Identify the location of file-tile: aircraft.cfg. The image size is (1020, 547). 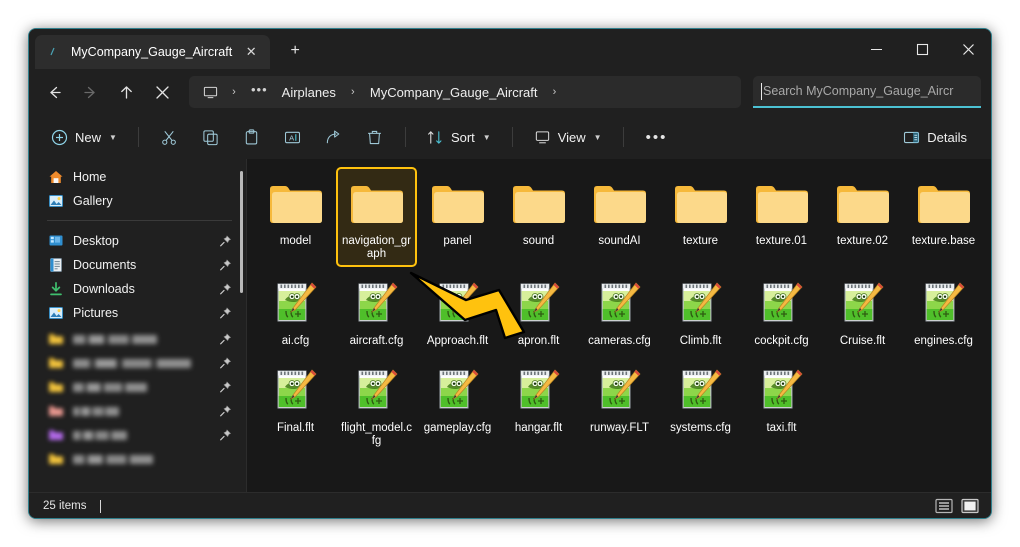
(376, 310).